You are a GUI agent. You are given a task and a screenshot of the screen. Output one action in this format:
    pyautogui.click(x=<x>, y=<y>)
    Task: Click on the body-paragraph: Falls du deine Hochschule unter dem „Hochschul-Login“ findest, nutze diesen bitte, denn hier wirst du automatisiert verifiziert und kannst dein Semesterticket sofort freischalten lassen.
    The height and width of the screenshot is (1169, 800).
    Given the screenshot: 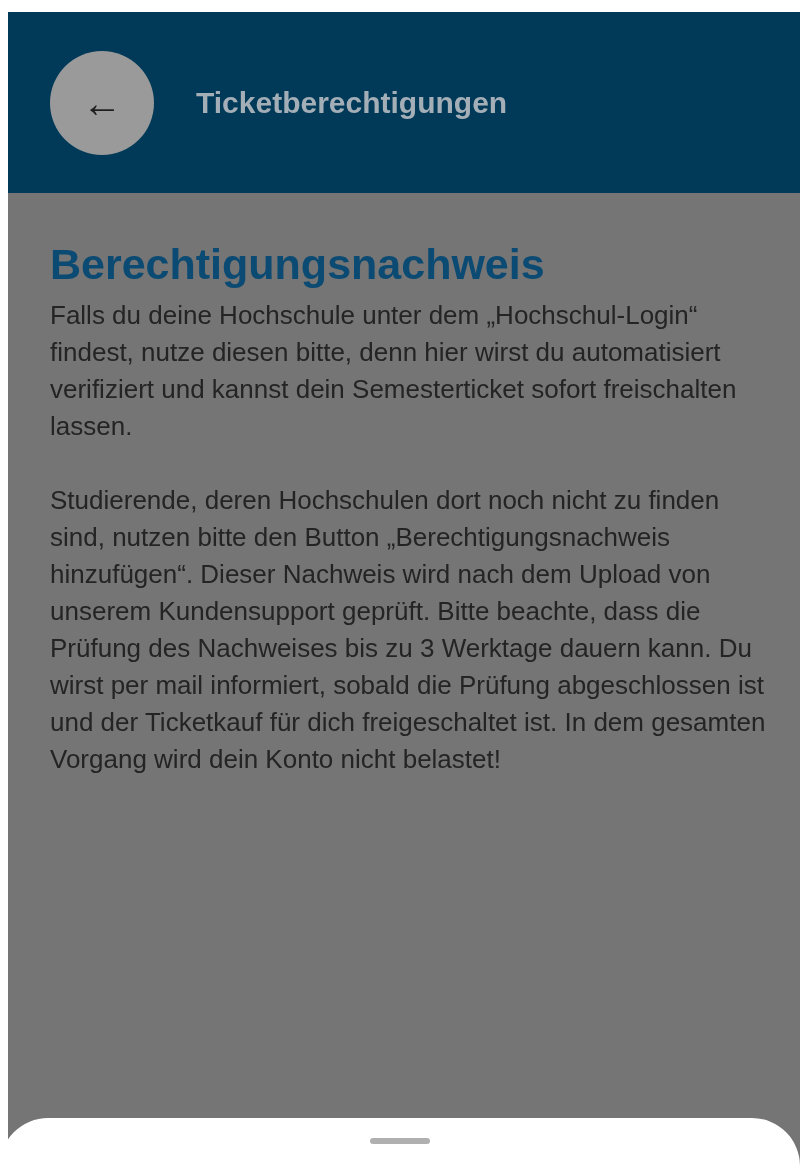 What is the action you would take?
    pyautogui.click(x=394, y=371)
    